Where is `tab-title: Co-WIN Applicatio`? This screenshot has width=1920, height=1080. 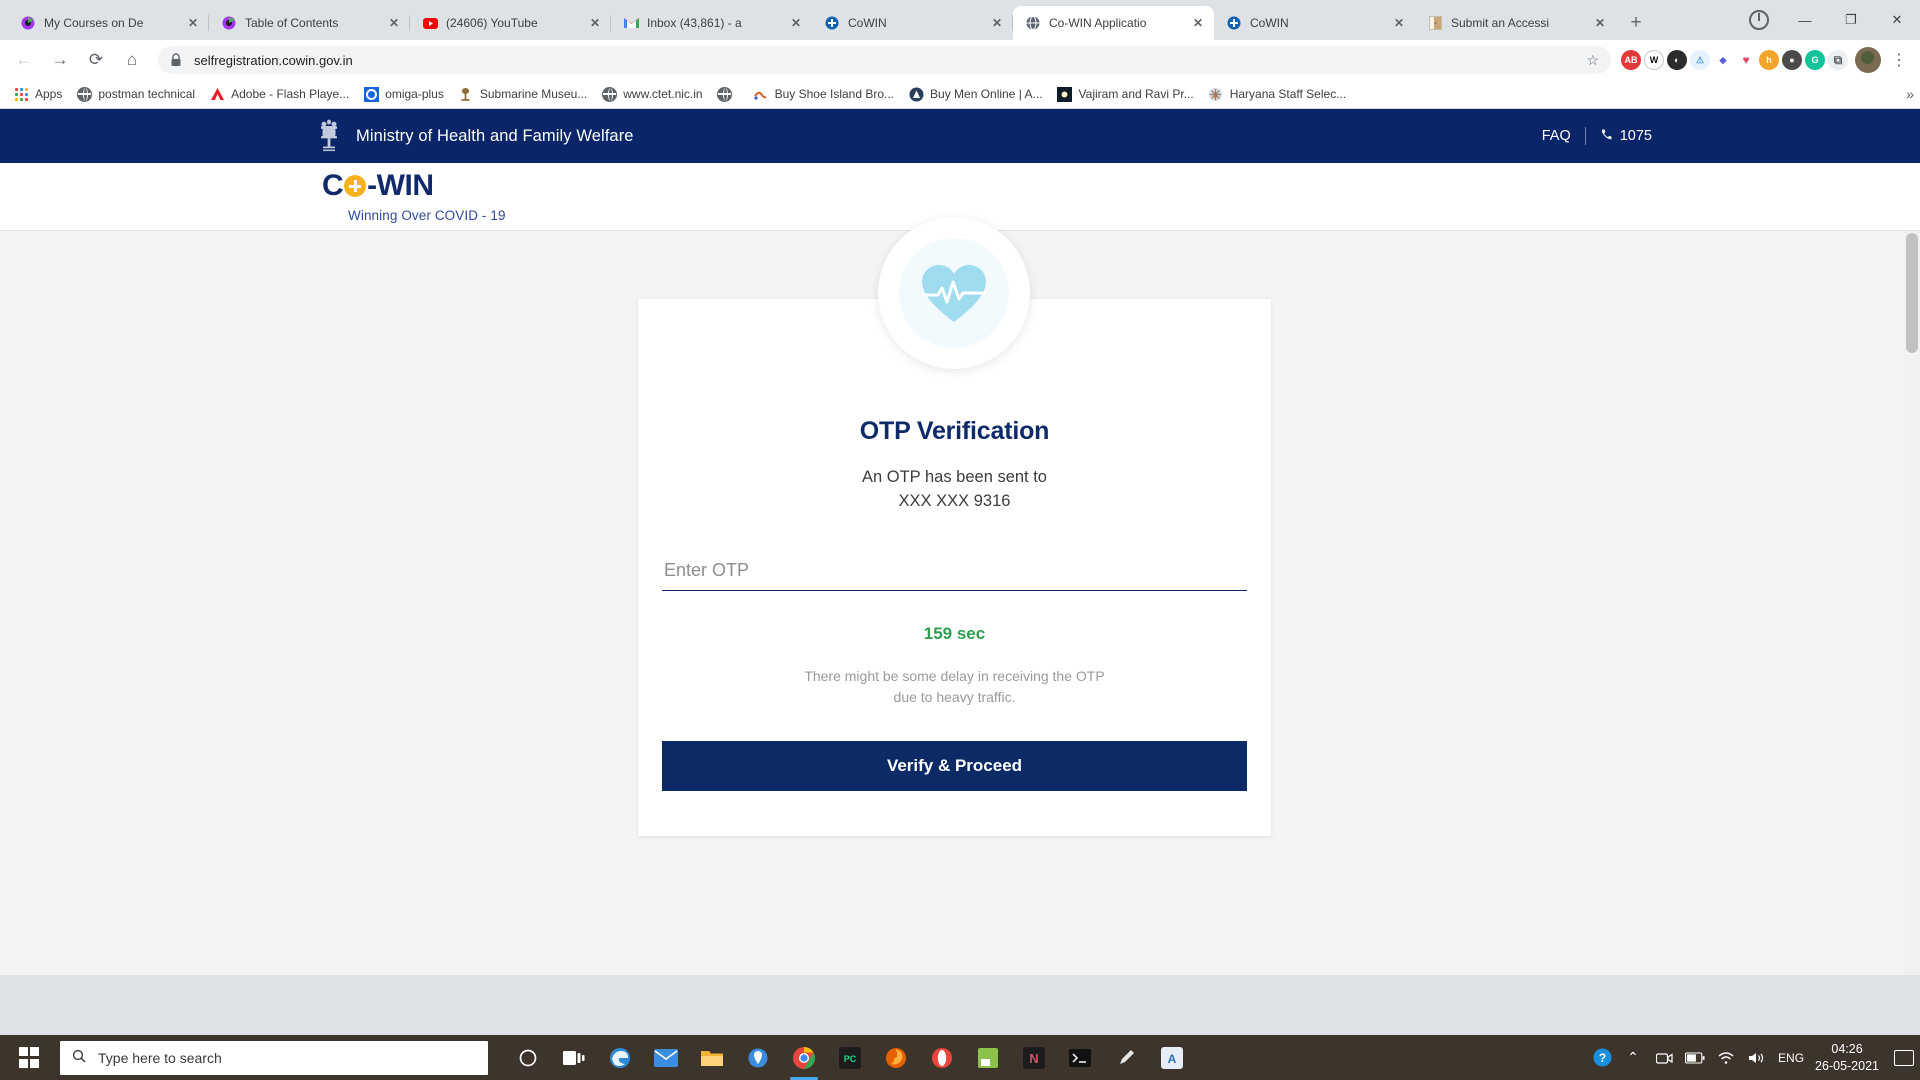
tab-title: Co-WIN Applicatio is located at coordinates (1098, 23).